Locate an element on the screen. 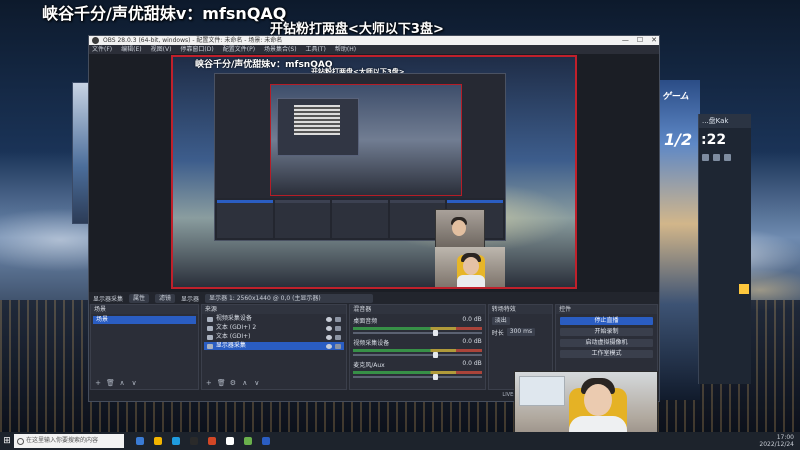  source-name: 文本 (GDI+) 2 is located at coordinates (236, 327).